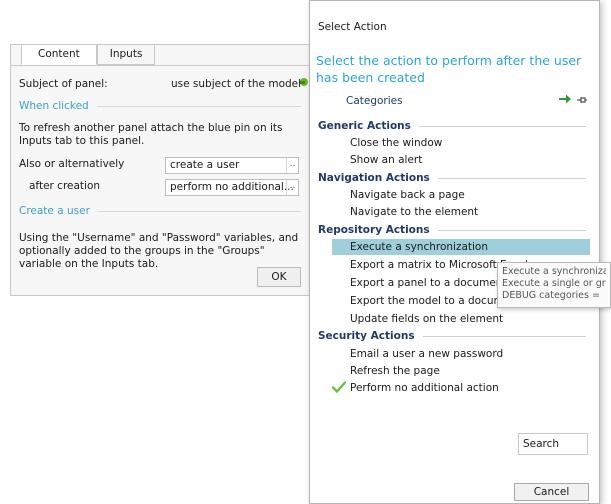 The image size is (611, 504). I want to click on after-creation-combo: perform no additional... .., so click(232, 187).